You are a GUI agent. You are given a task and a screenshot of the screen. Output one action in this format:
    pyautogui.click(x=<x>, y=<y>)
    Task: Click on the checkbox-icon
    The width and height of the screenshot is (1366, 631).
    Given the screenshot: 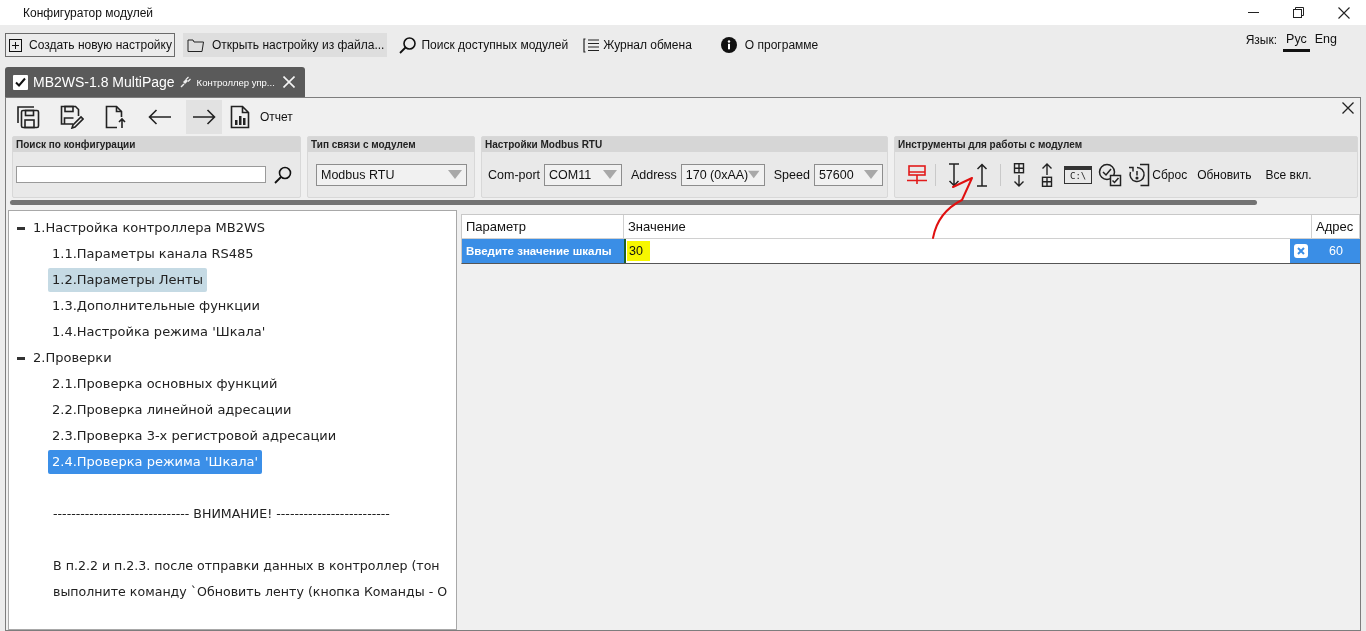 What is the action you would take?
    pyautogui.click(x=20, y=82)
    